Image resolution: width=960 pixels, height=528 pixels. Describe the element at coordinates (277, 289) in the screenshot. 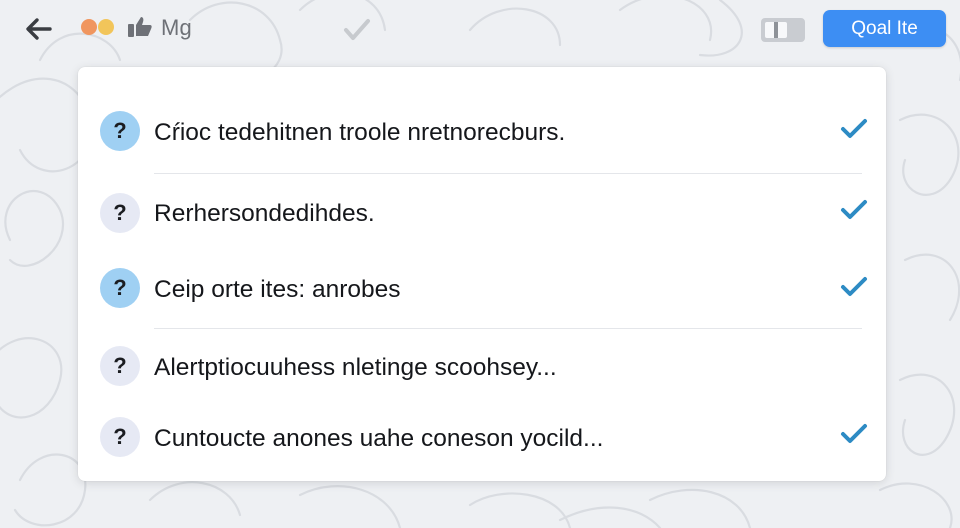

I see `question-text: Ceip orte ites: anrobes` at that location.